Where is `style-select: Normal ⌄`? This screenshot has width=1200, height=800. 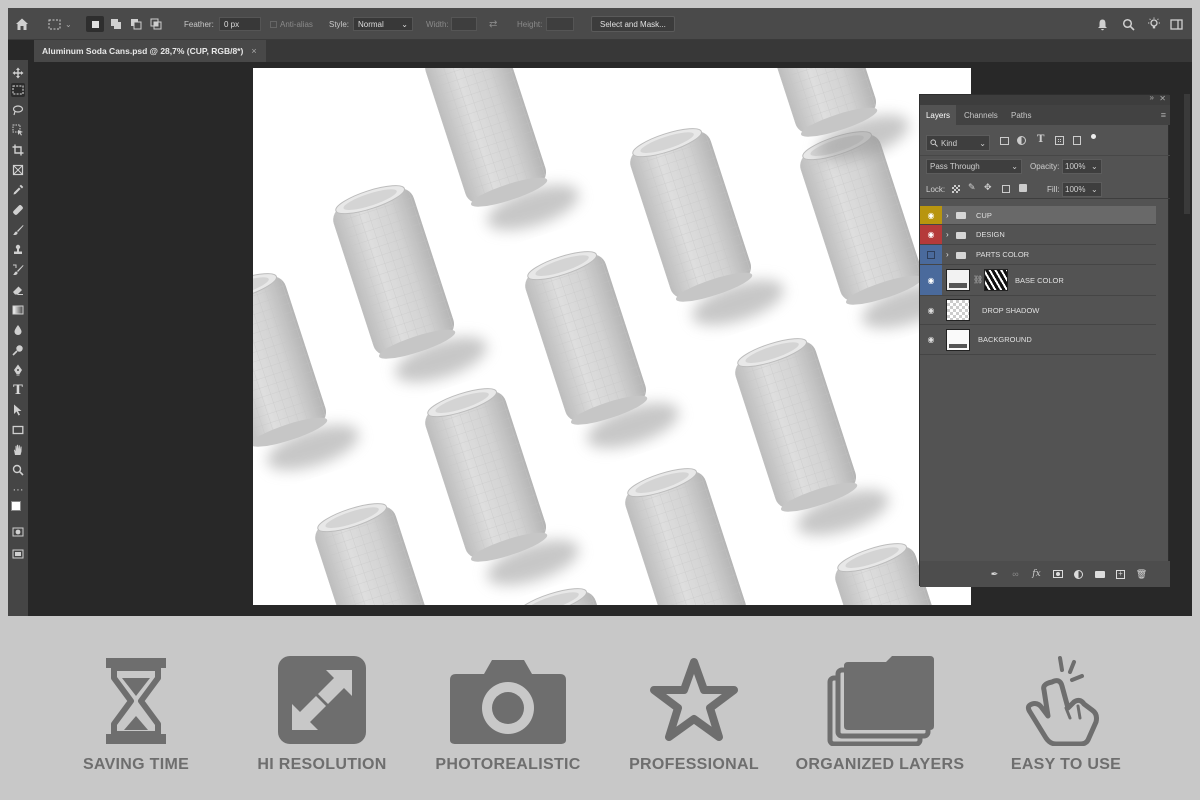
style-select: Normal ⌄ is located at coordinates (383, 24).